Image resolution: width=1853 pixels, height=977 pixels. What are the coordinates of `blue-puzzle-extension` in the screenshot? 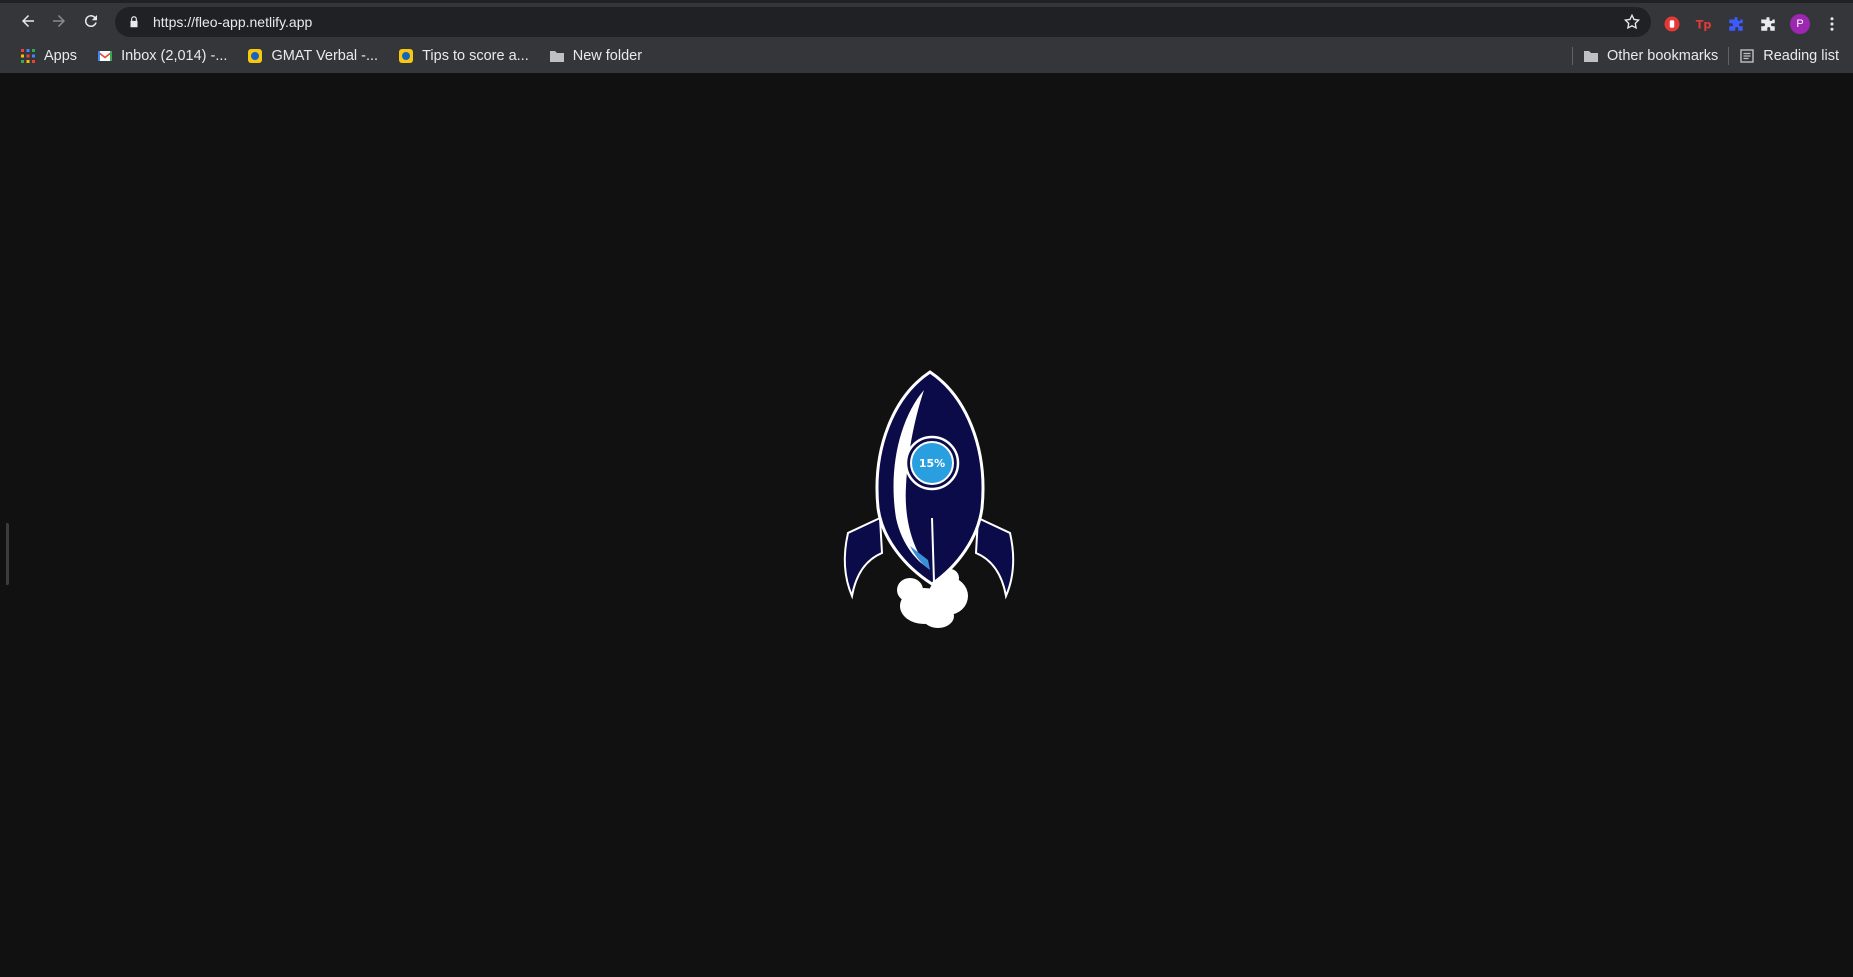 It's located at (1736, 24).